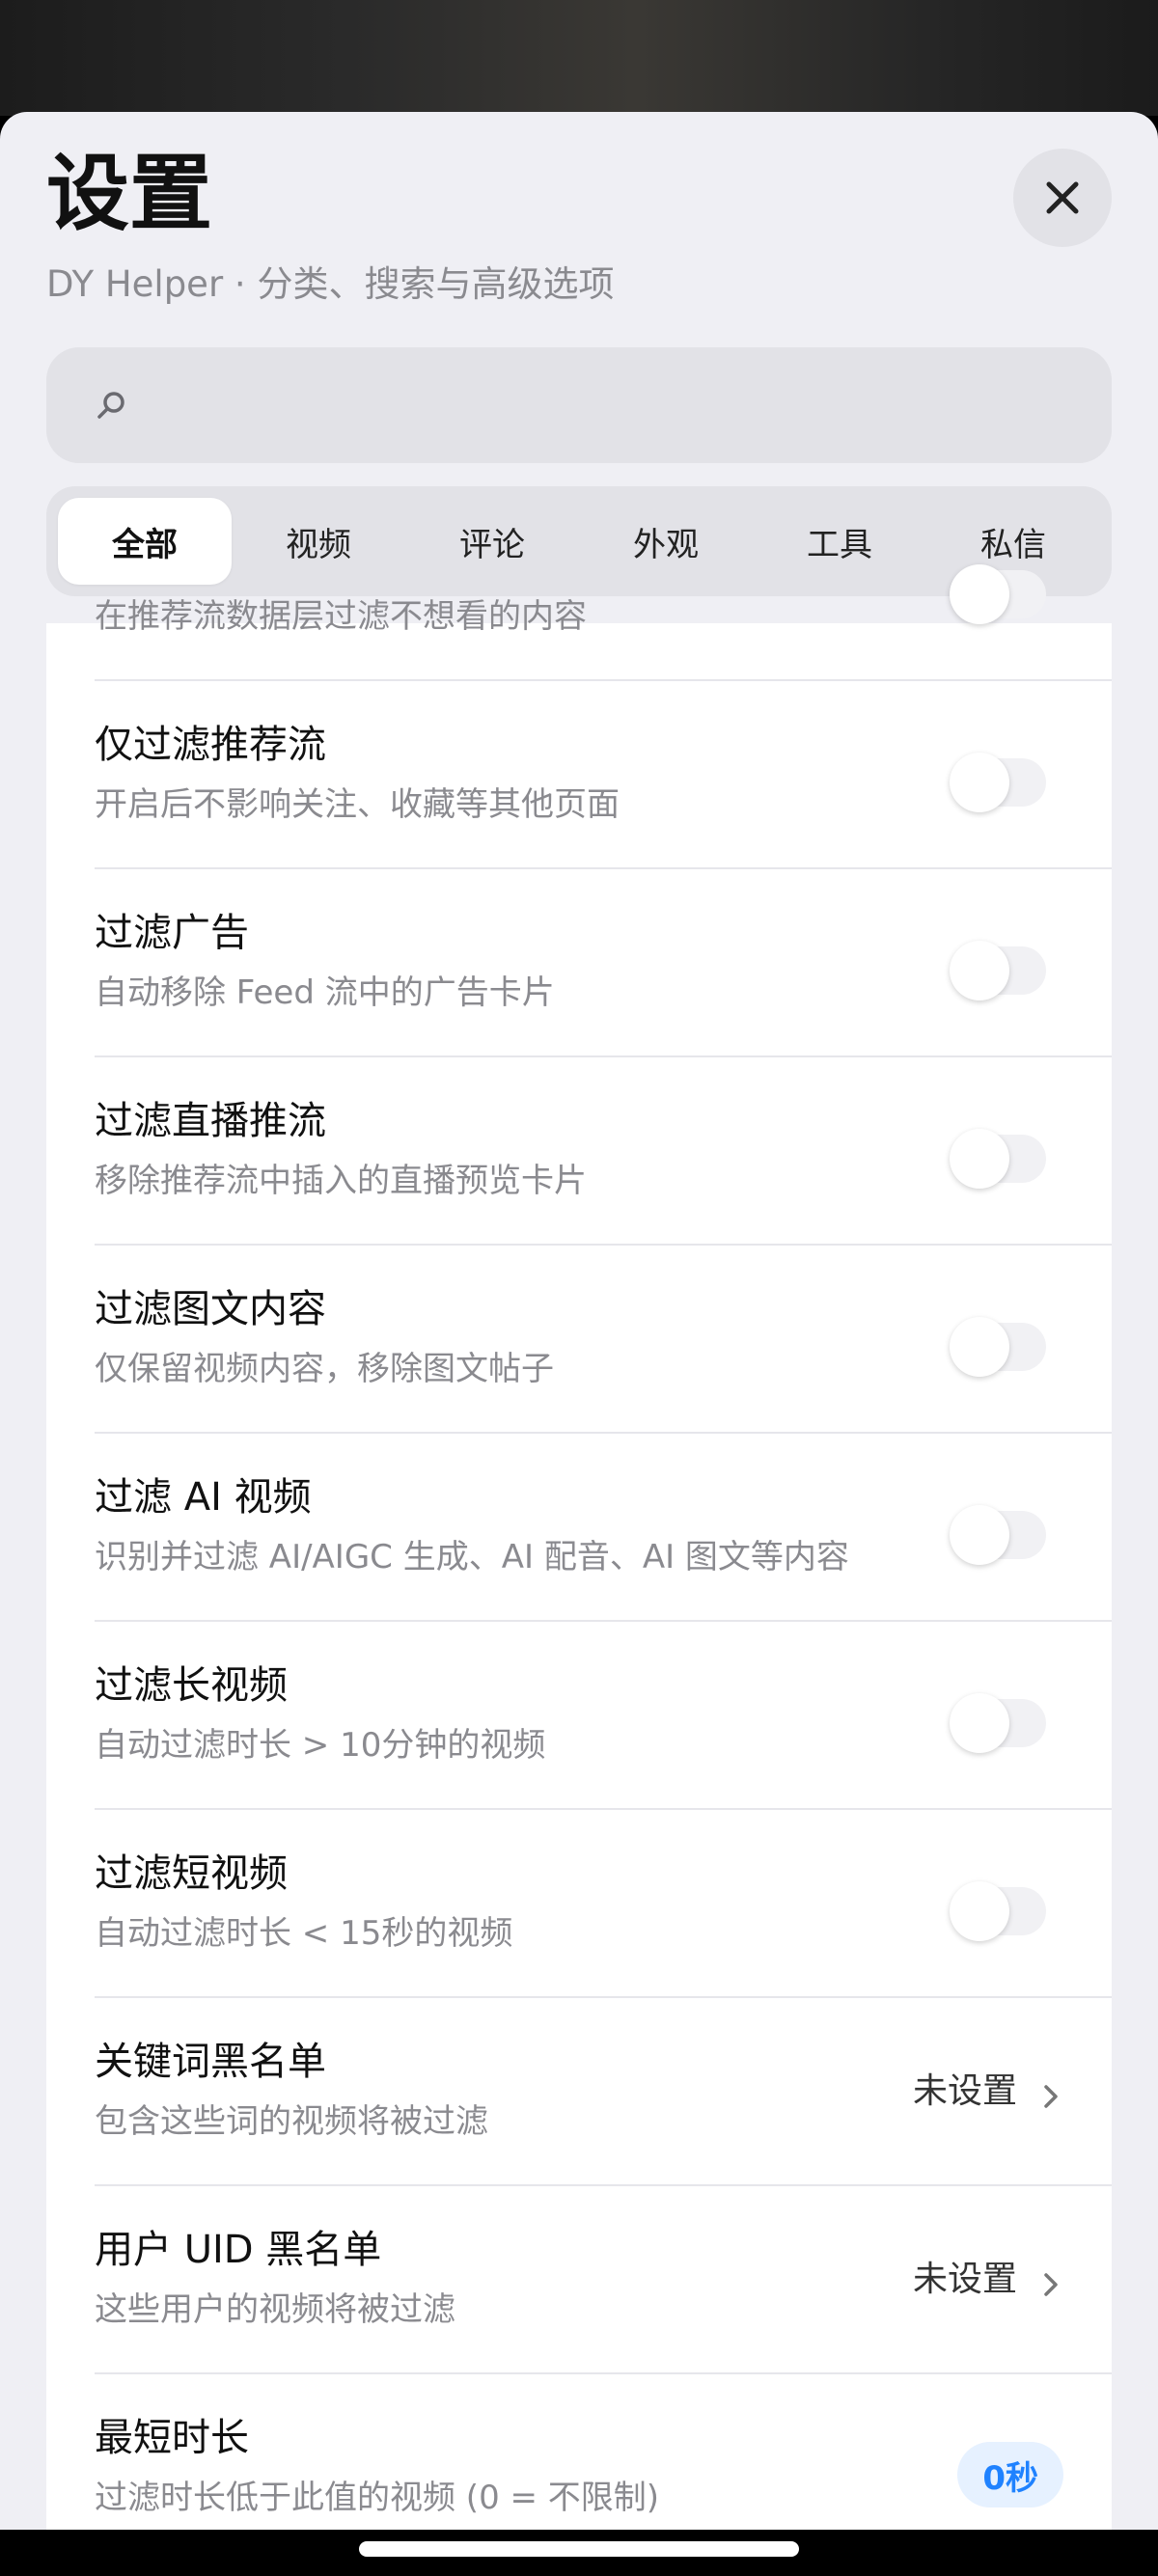  What do you see at coordinates (377, 2498) in the screenshot?
I see `setting-description: 过滤时长低于此值的视频 (0 = 不限制)` at bounding box center [377, 2498].